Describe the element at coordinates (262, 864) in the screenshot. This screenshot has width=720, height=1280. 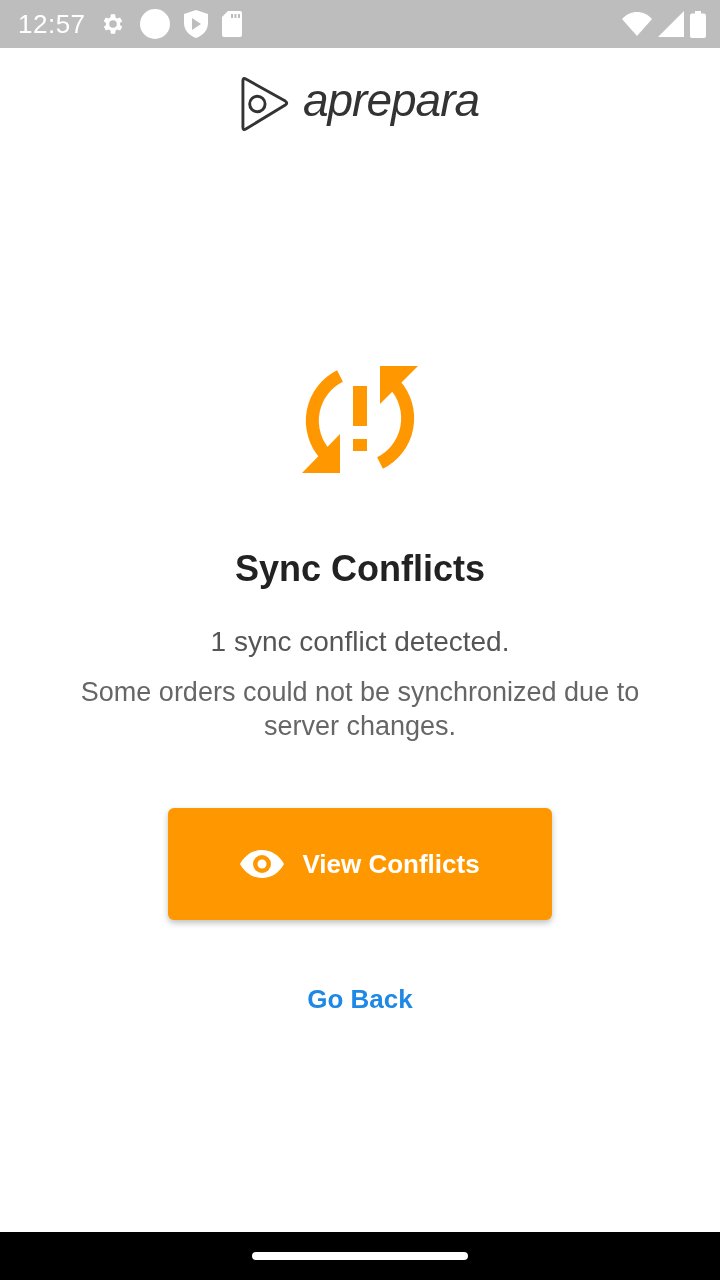
I see `eye-icon` at that location.